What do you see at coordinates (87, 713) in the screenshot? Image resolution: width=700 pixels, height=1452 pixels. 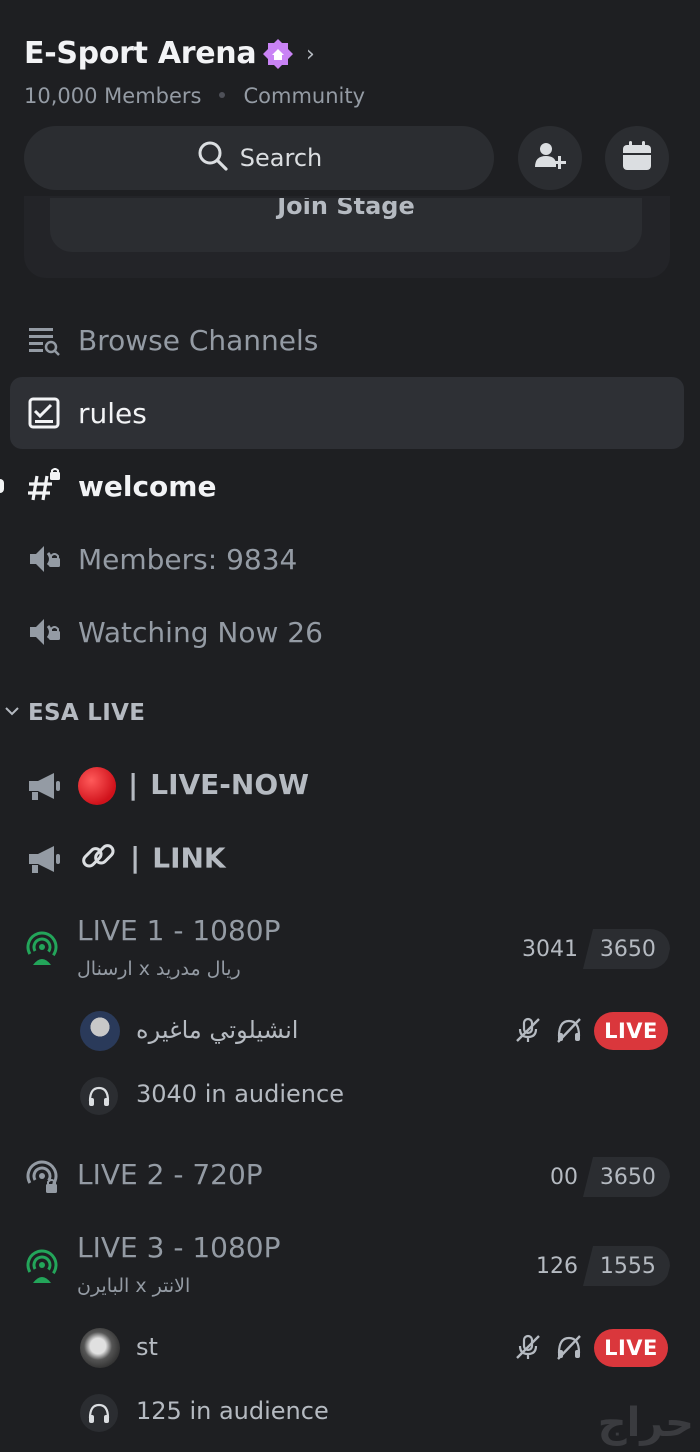 I see `category-name: ESA LIVE` at bounding box center [87, 713].